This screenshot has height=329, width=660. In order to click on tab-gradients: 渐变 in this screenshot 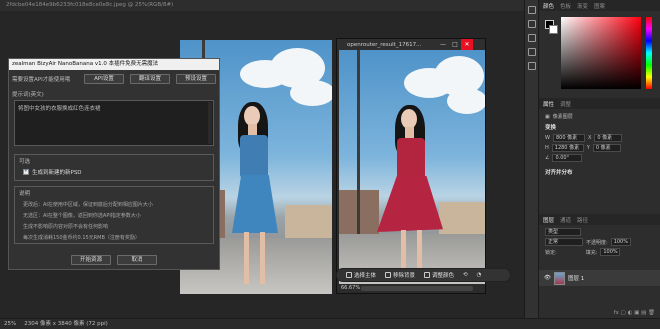, I will do `click(582, 6)`.